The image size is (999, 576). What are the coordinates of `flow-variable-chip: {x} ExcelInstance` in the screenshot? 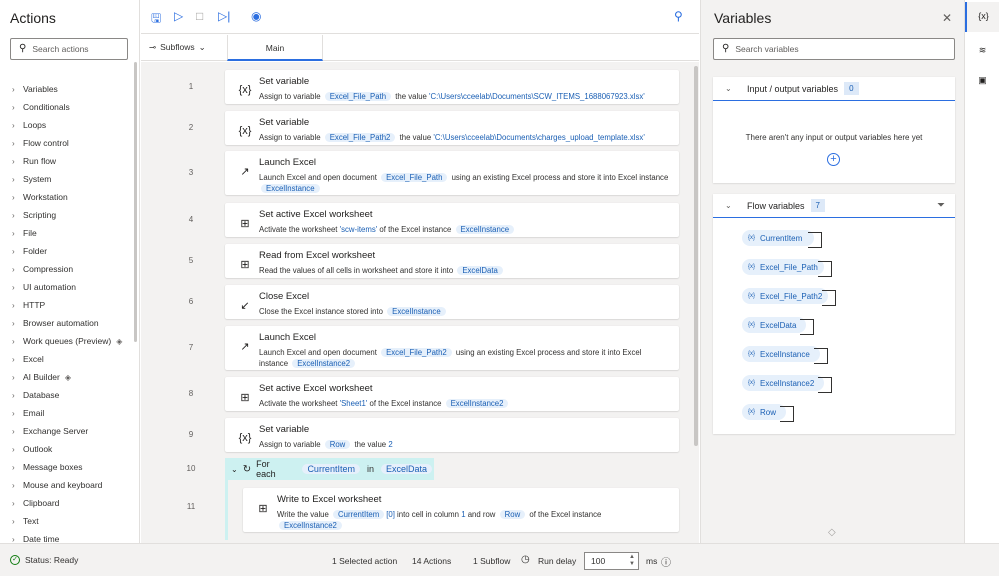 It's located at (785, 355).